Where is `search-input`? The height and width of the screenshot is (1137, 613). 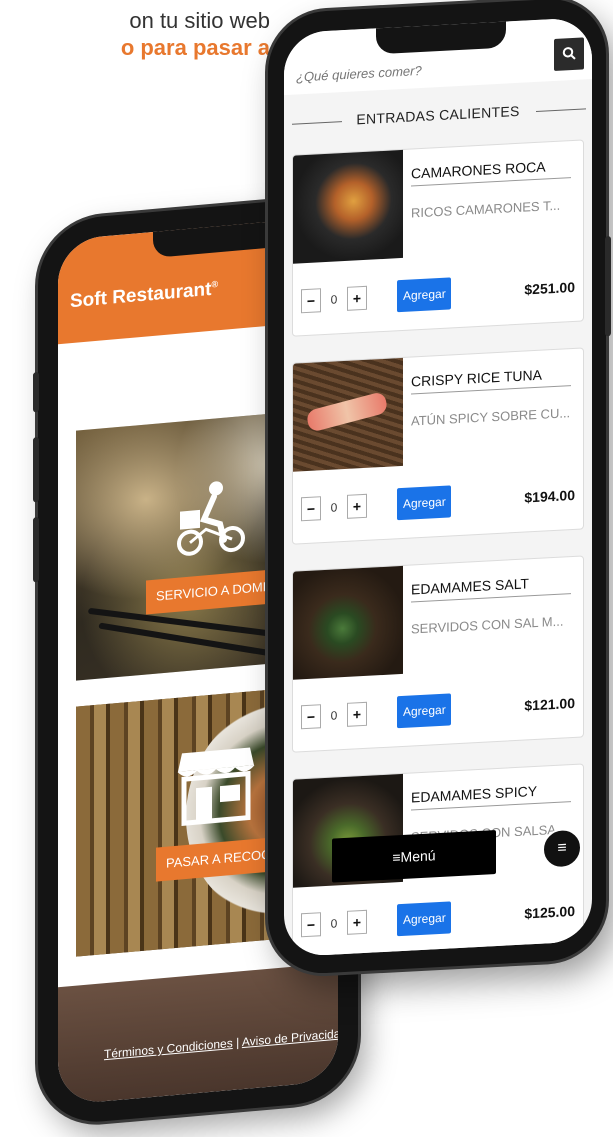
search-input is located at coordinates (406, 71).